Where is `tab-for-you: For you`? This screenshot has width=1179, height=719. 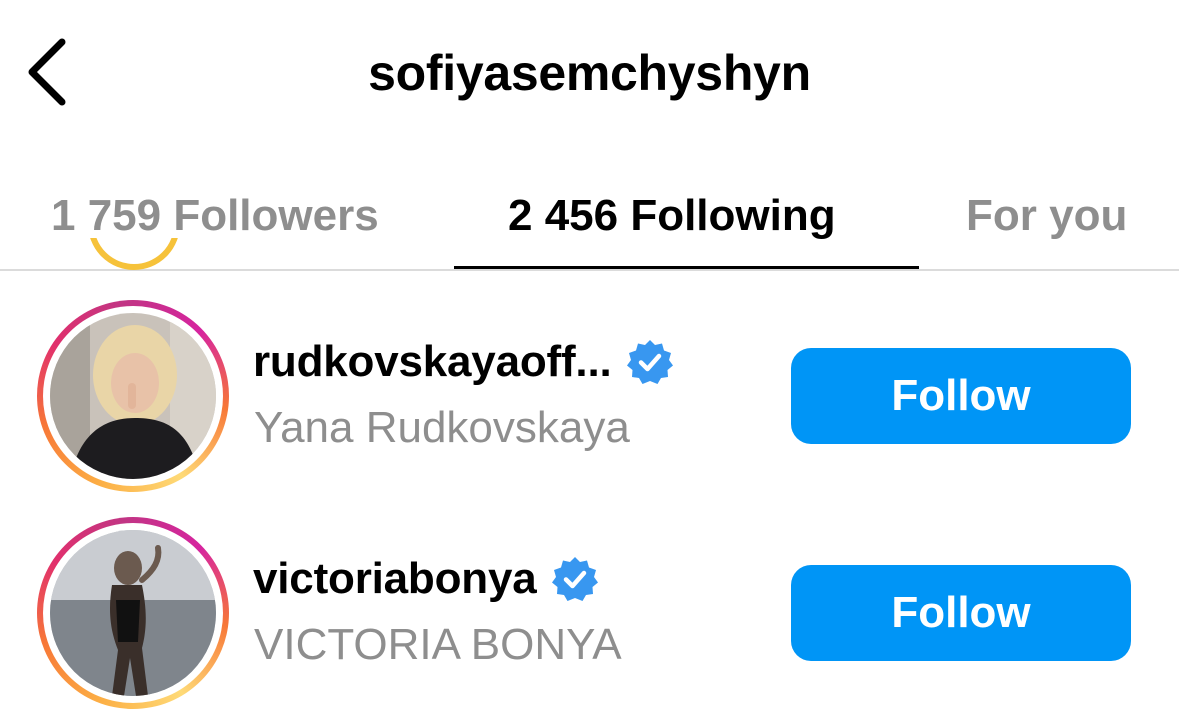
tab-for-you: For you is located at coordinates (1046, 216).